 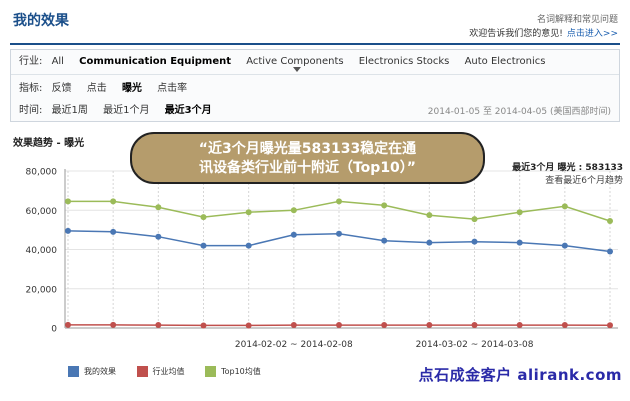 I want to click on legend-item-industry: 行业均值, so click(x=160, y=371).